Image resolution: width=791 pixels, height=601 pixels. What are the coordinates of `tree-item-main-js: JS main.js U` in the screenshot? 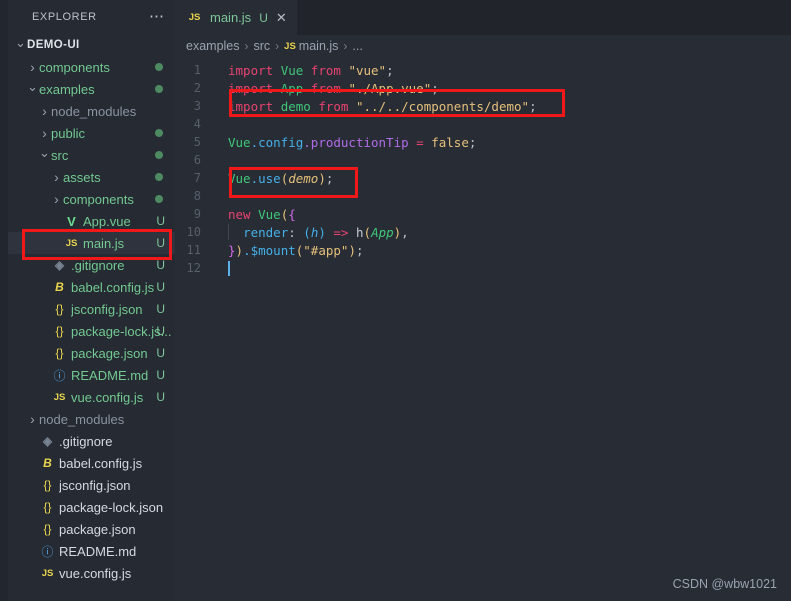 It's located at (91, 243).